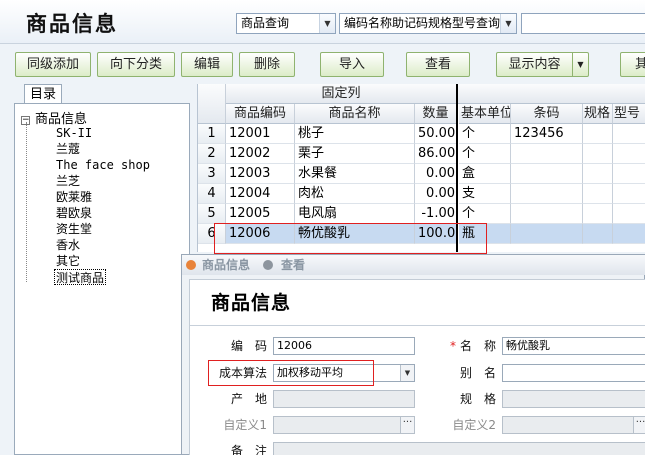  What do you see at coordinates (268, 265) in the screenshot?
I see `view-icon` at bounding box center [268, 265].